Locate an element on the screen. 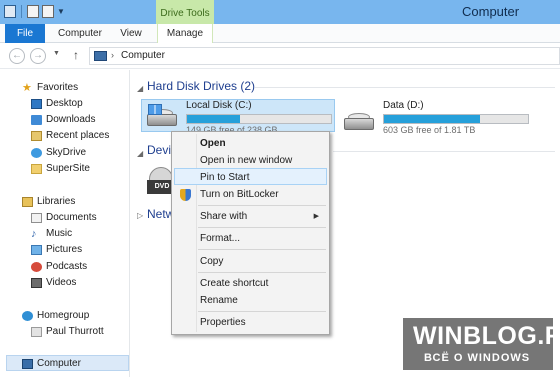  nav-label: Videos is located at coordinates (61, 282).